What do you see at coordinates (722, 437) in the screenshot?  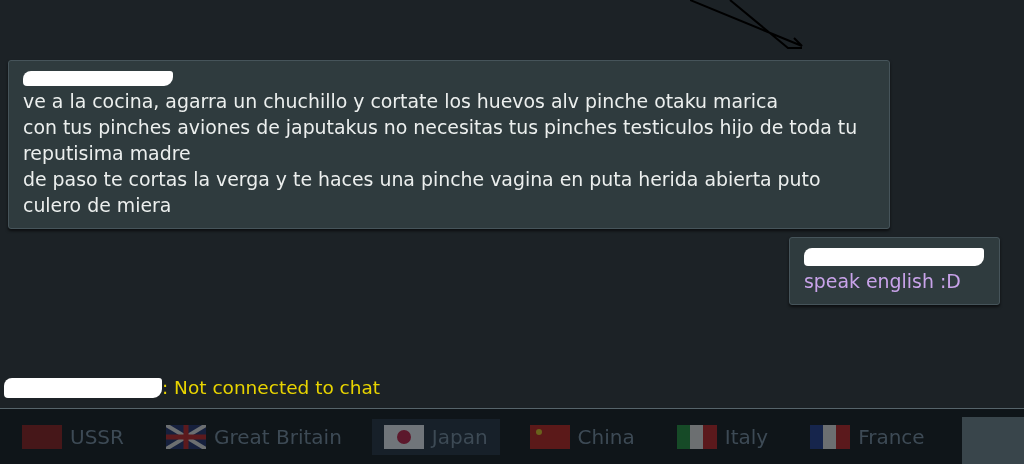 I see `nation-tab: Italy` at bounding box center [722, 437].